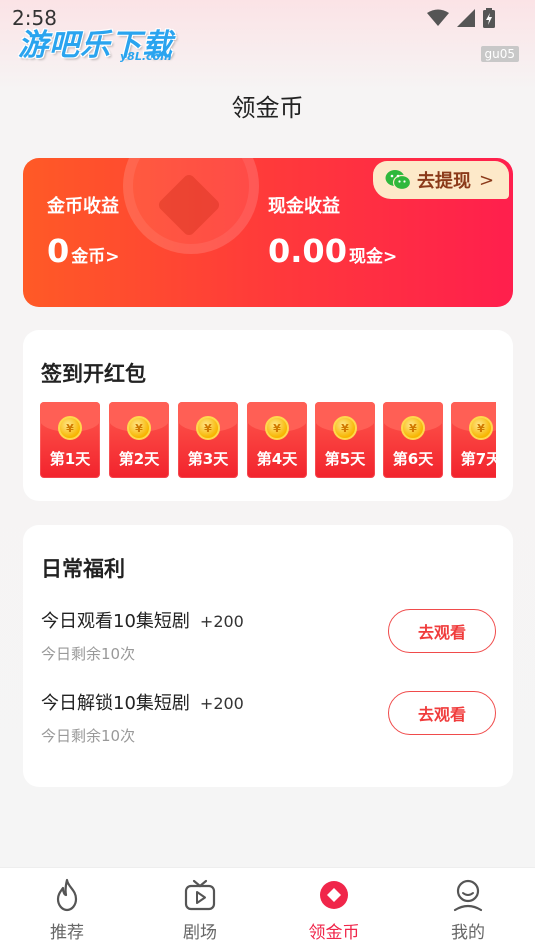 Image resolution: width=535 pixels, height=951 pixels. I want to click on tv-play-icon, so click(200, 895).